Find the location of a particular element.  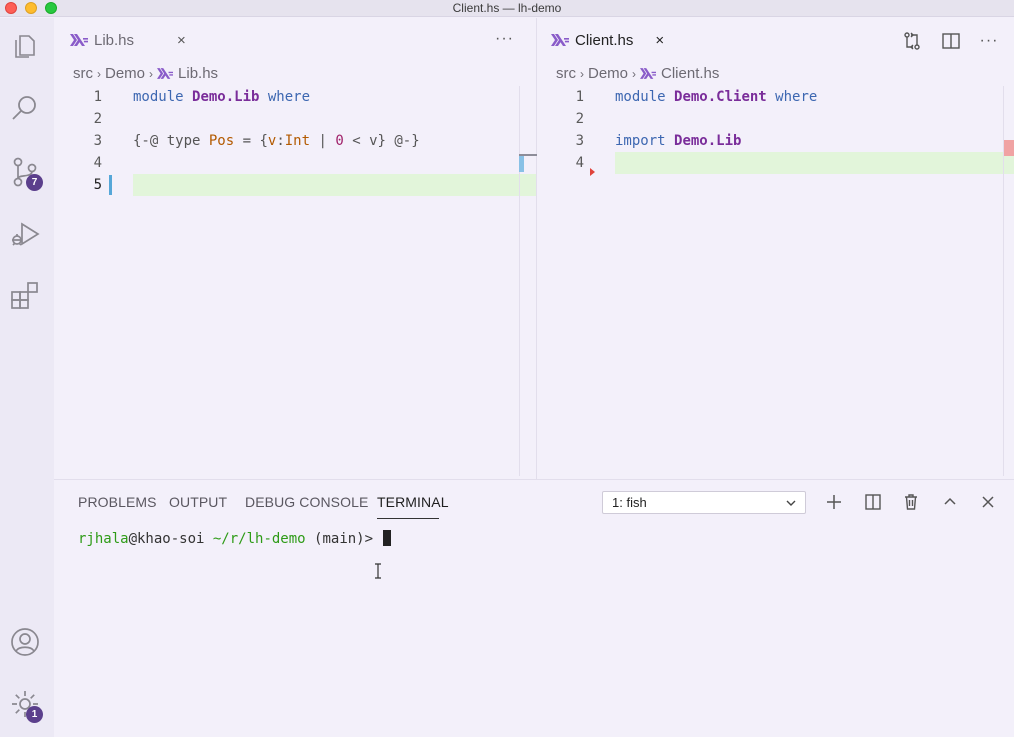

source-control-badge: 7 is located at coordinates (34, 182).